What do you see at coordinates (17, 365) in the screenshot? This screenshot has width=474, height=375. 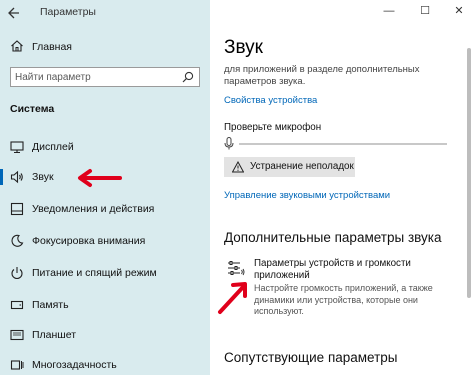 I see `multitasking-icon` at bounding box center [17, 365].